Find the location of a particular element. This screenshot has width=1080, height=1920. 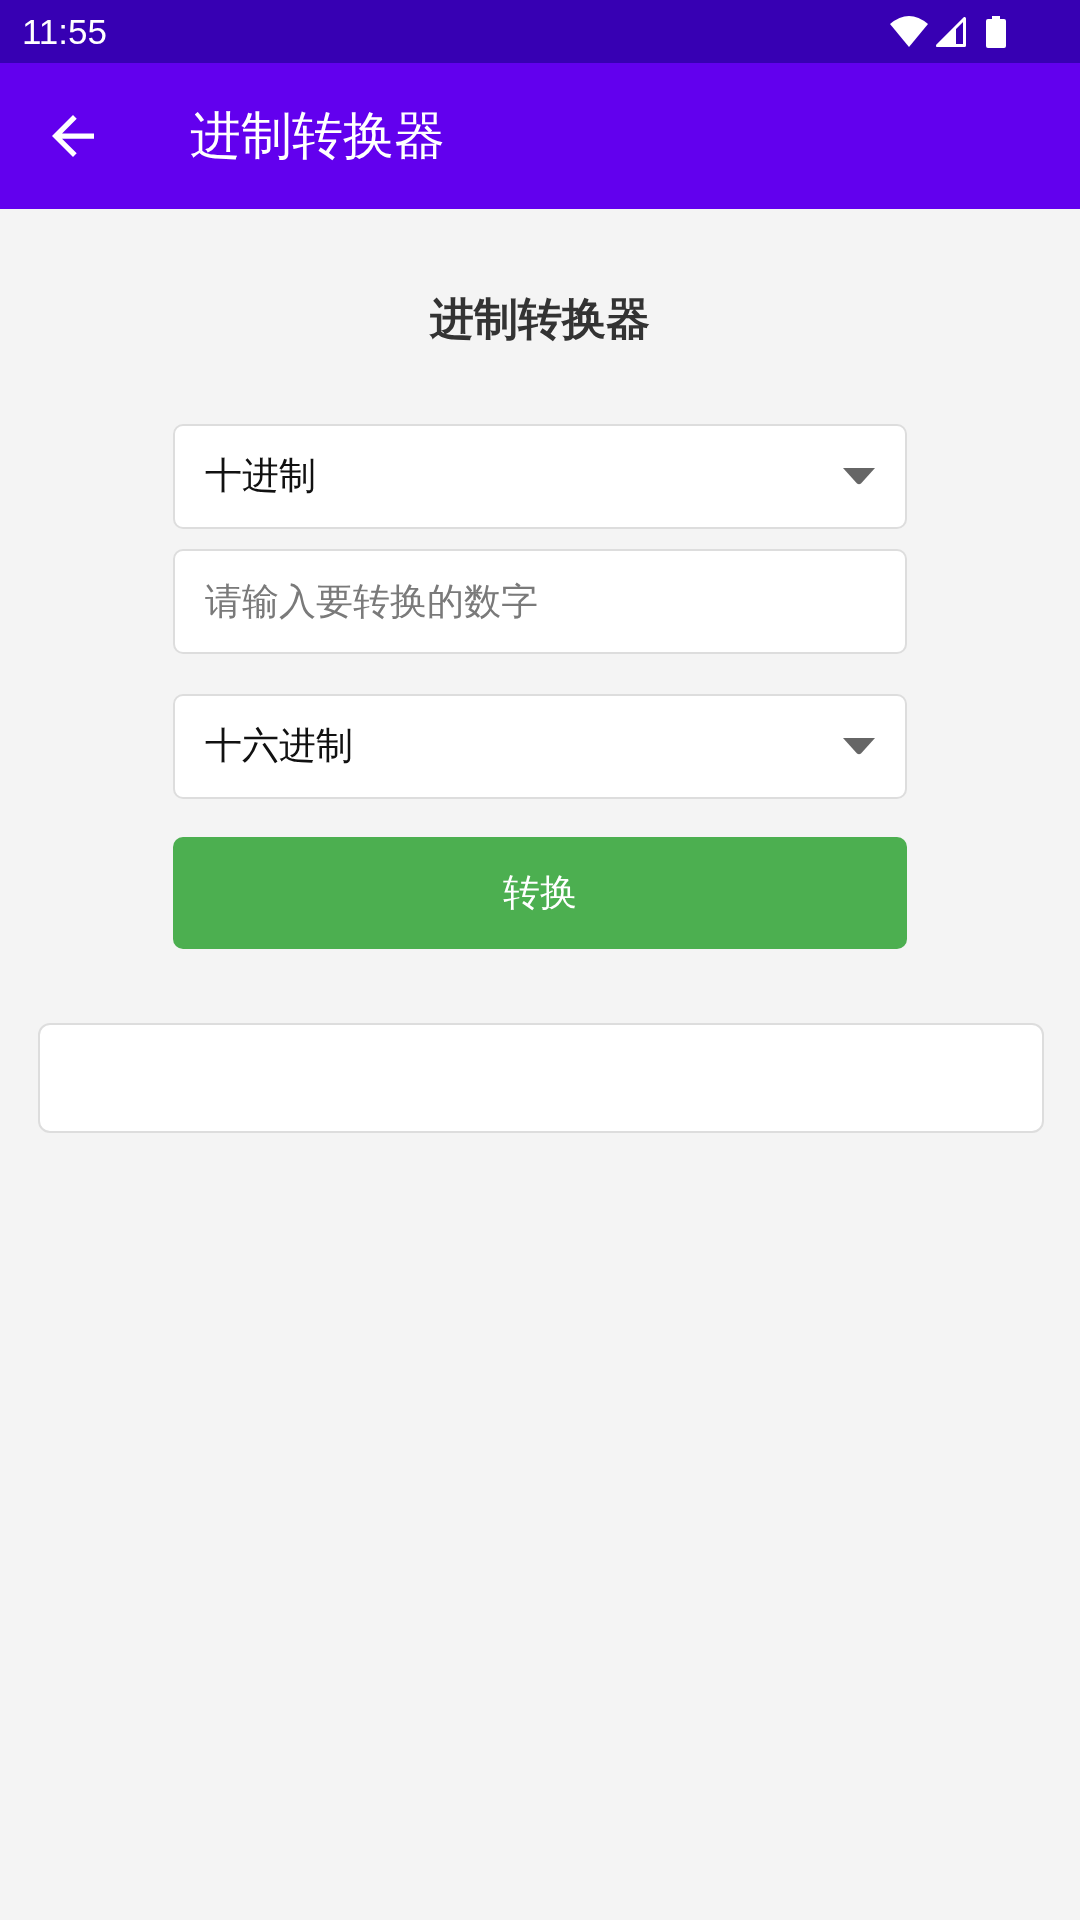

back-button is located at coordinates (73, 136).